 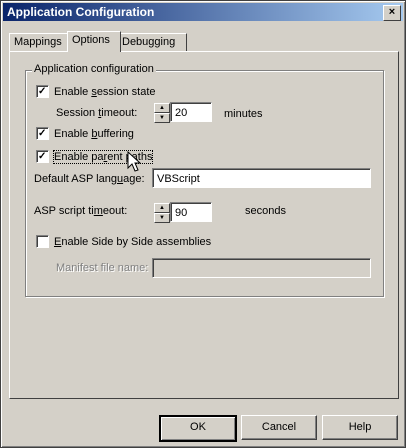 I want to click on script-timeout-unit: seconds, so click(x=265, y=211).